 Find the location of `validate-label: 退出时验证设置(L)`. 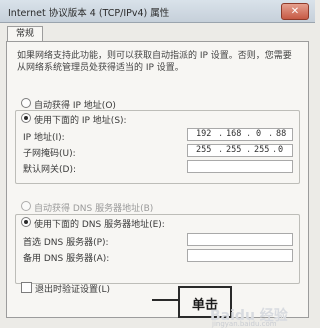

validate-label: 退出时验证设置(L) is located at coordinates (73, 290).